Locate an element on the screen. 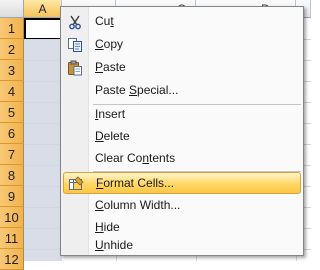 This screenshot has width=320, height=270. row-header-7: 7 is located at coordinates (12, 154).